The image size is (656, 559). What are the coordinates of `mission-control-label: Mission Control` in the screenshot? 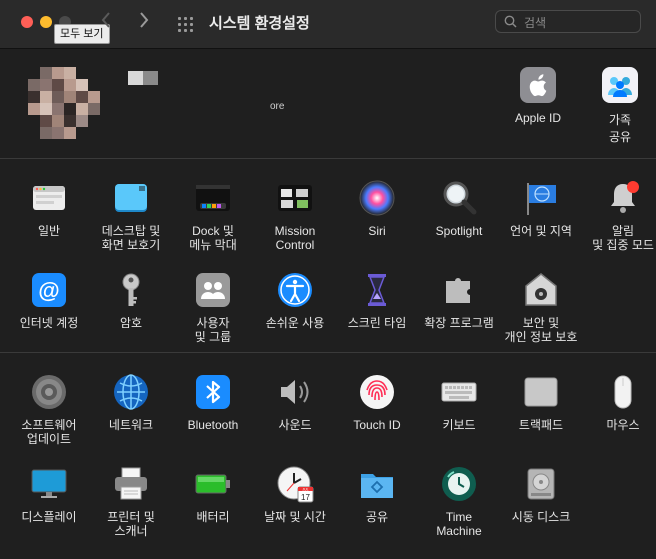 It's located at (295, 238).